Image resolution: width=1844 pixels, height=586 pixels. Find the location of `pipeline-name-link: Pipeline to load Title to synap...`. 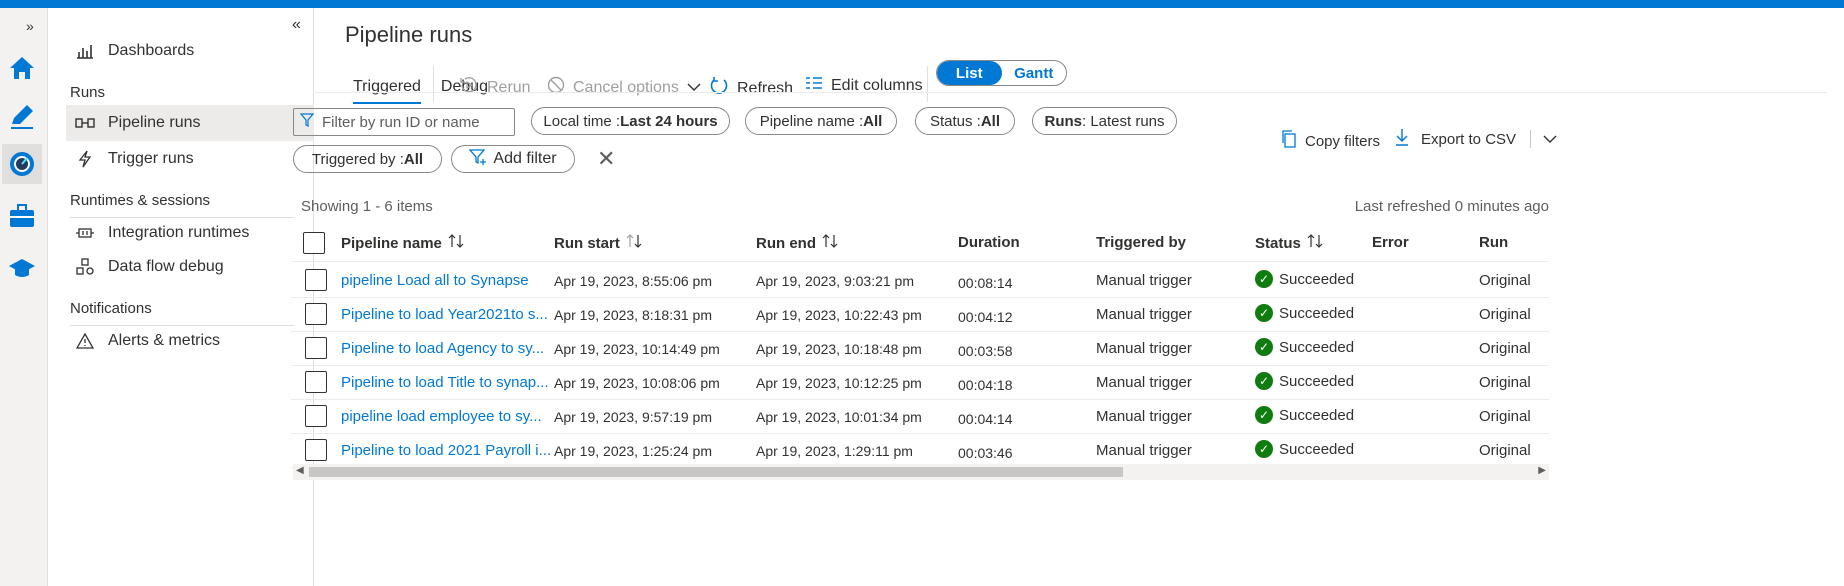

pipeline-name-link: Pipeline to load Title to synap... is located at coordinates (445, 382).